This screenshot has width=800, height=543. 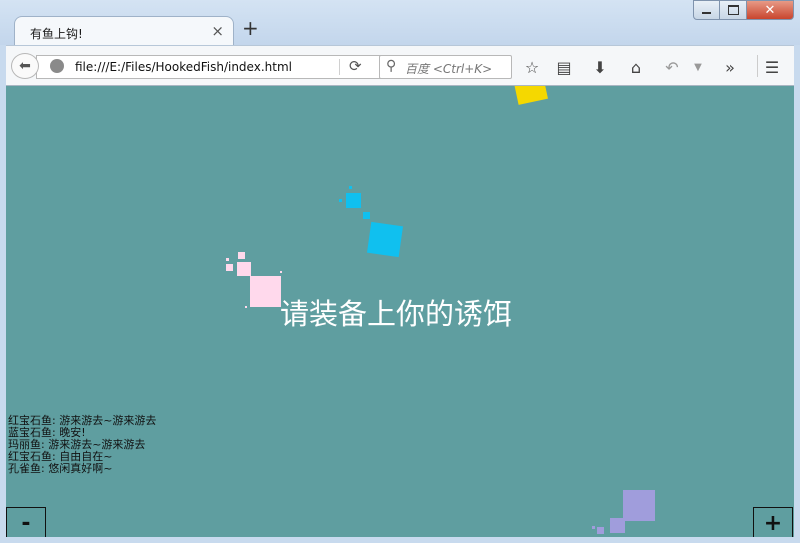 What do you see at coordinates (672, 67) in the screenshot?
I see `undo-icon: ↶` at bounding box center [672, 67].